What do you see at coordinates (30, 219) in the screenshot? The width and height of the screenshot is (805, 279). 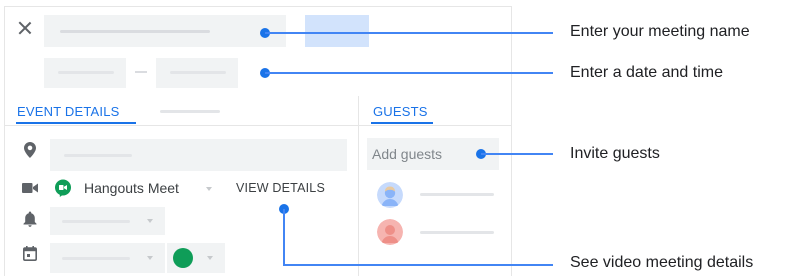 I see `bell-icon` at bounding box center [30, 219].